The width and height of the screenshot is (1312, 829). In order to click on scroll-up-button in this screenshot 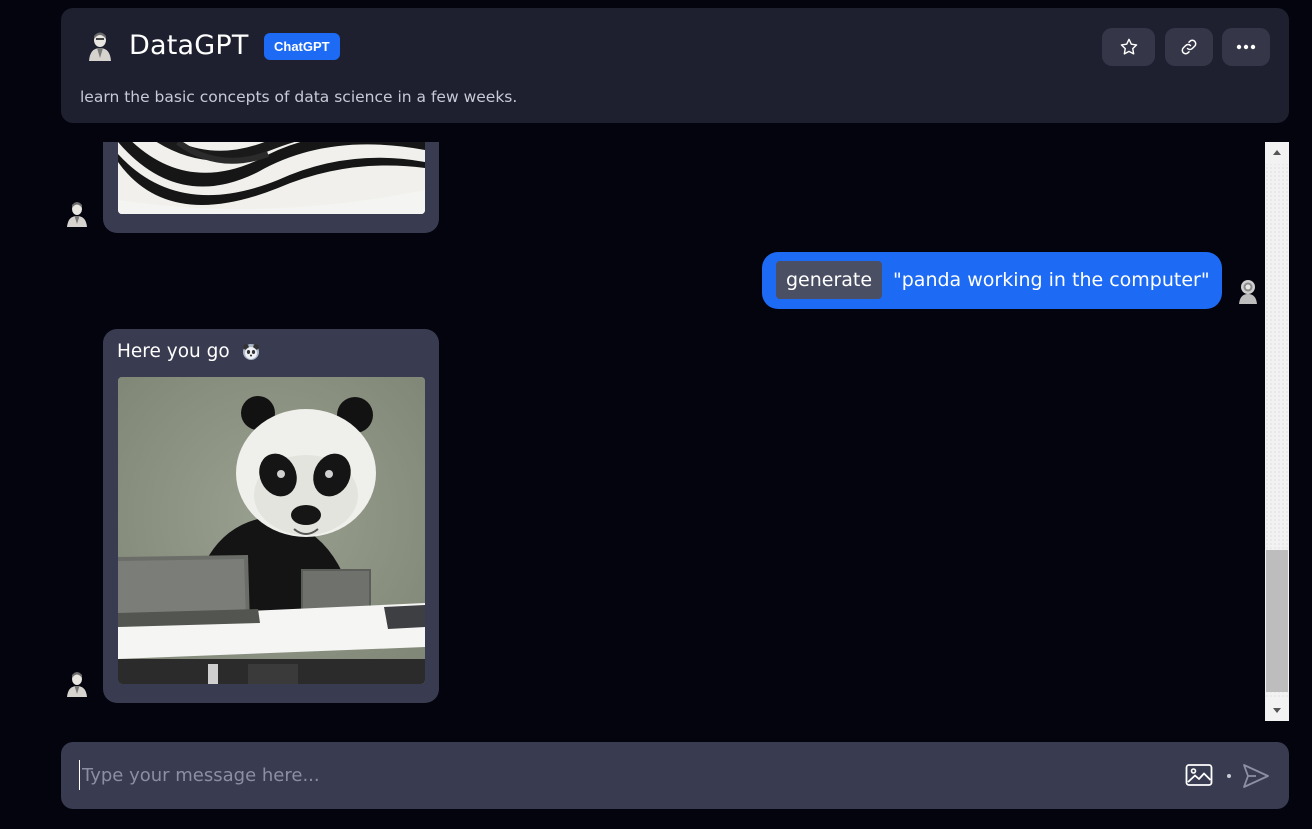, I will do `click(1277, 153)`.